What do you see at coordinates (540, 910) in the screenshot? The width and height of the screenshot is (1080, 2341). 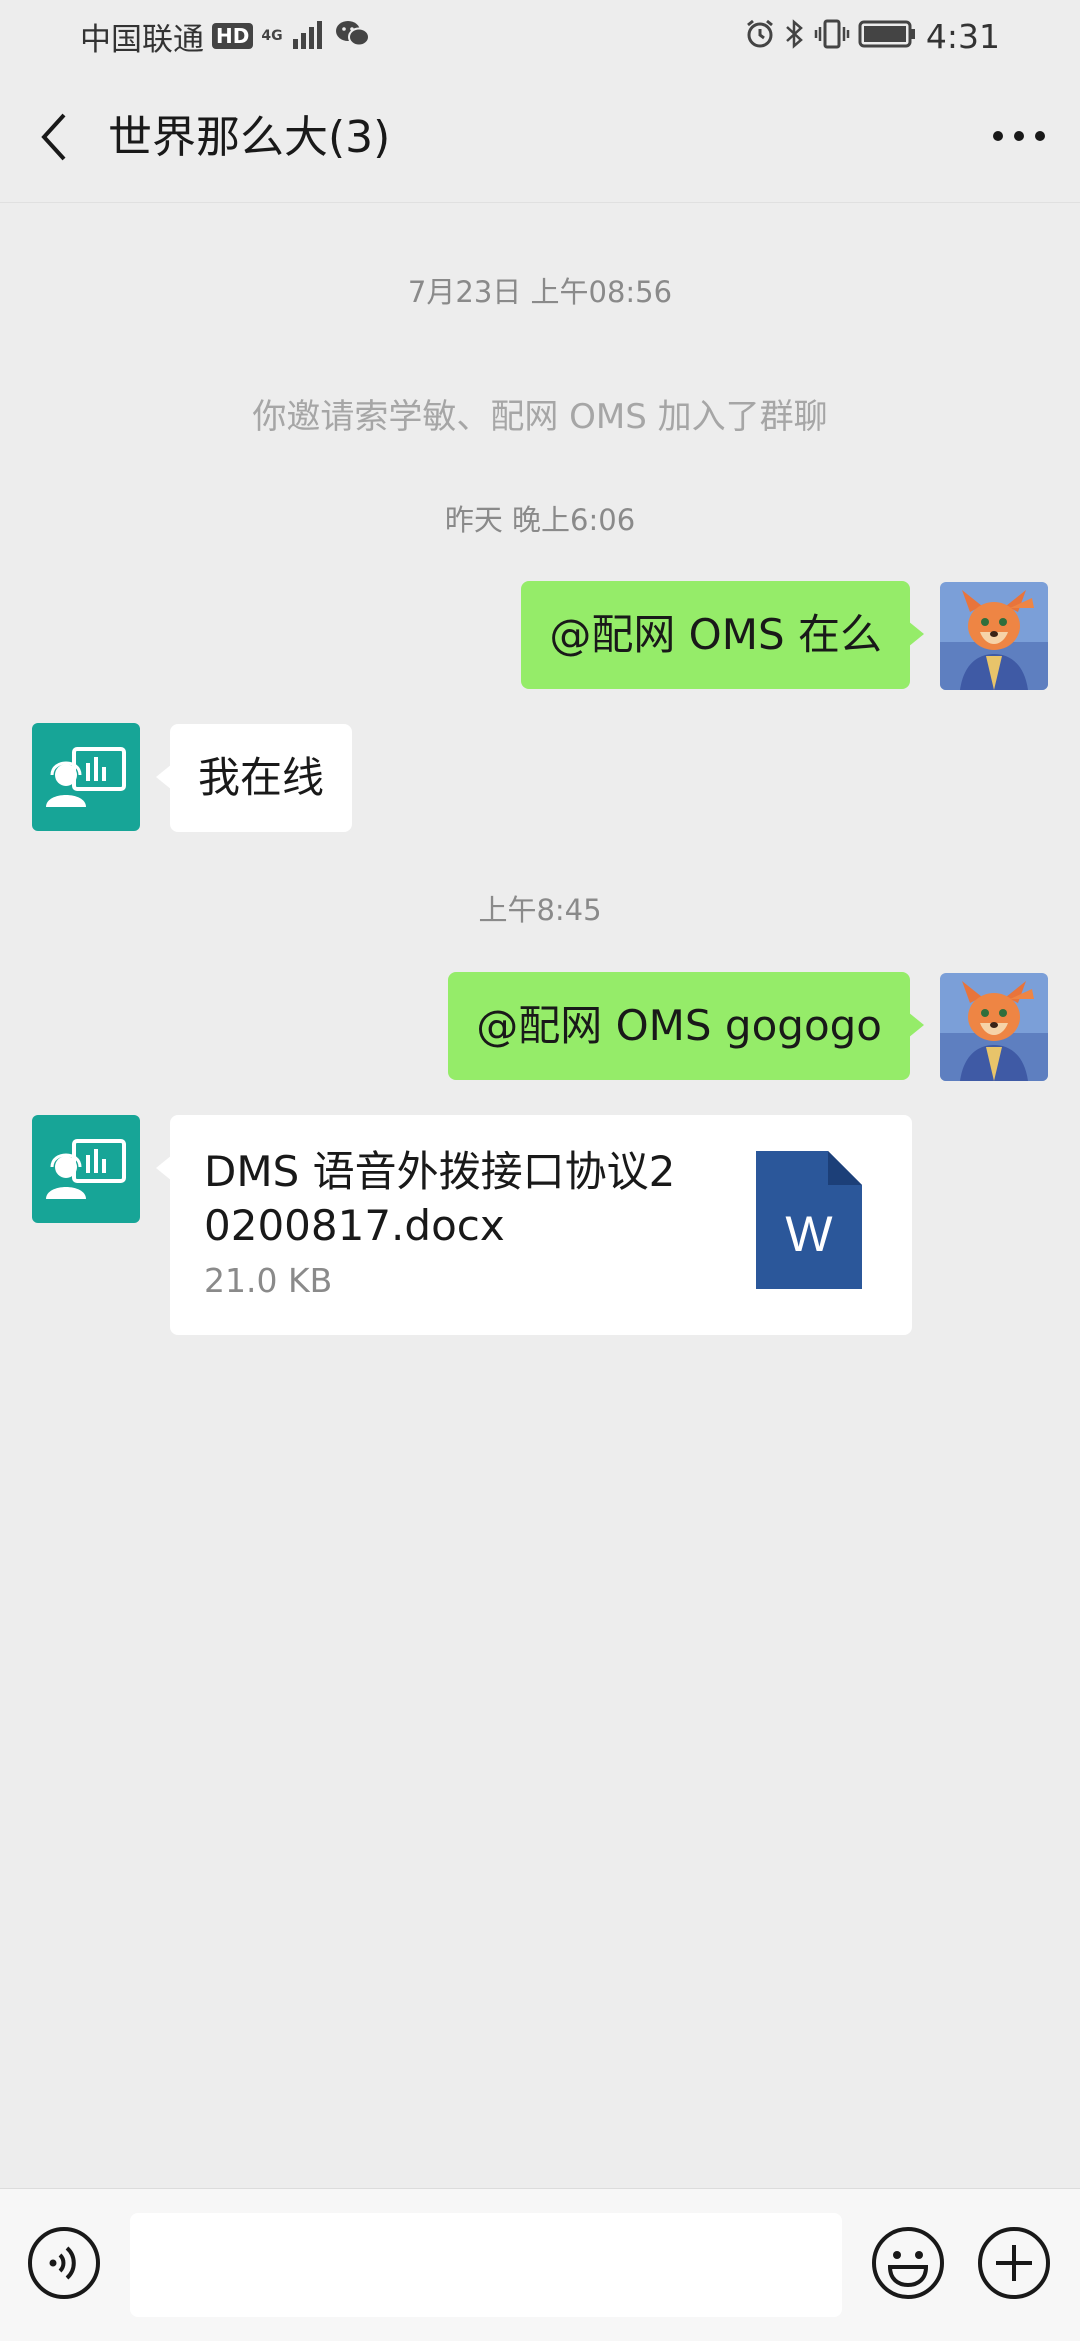 I see `timestamp: 上午8:45` at bounding box center [540, 910].